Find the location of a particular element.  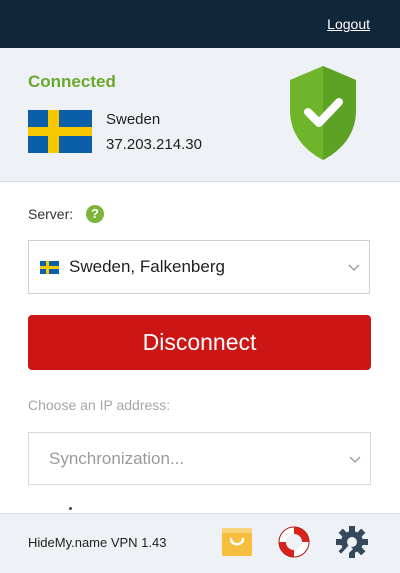

shop-bag-icon is located at coordinates (237, 542).